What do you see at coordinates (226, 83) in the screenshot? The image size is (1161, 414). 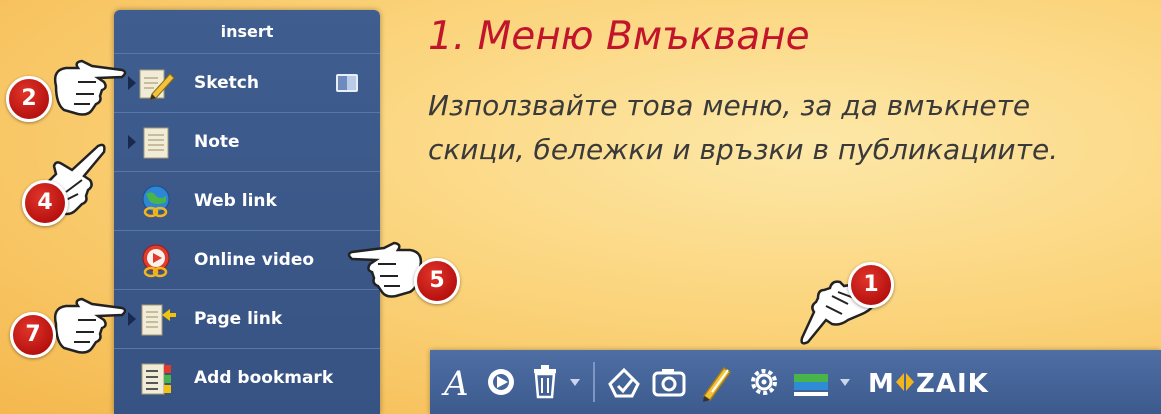 I see `menu-item-label: Sketch` at bounding box center [226, 83].